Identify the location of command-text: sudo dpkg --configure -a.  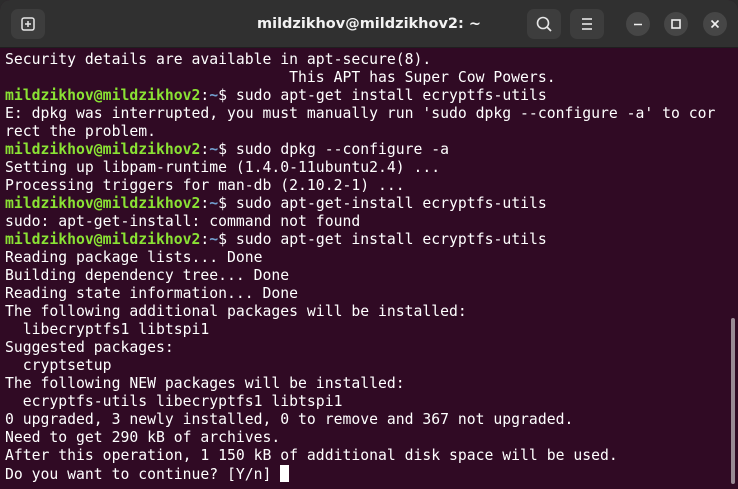
(342, 149).